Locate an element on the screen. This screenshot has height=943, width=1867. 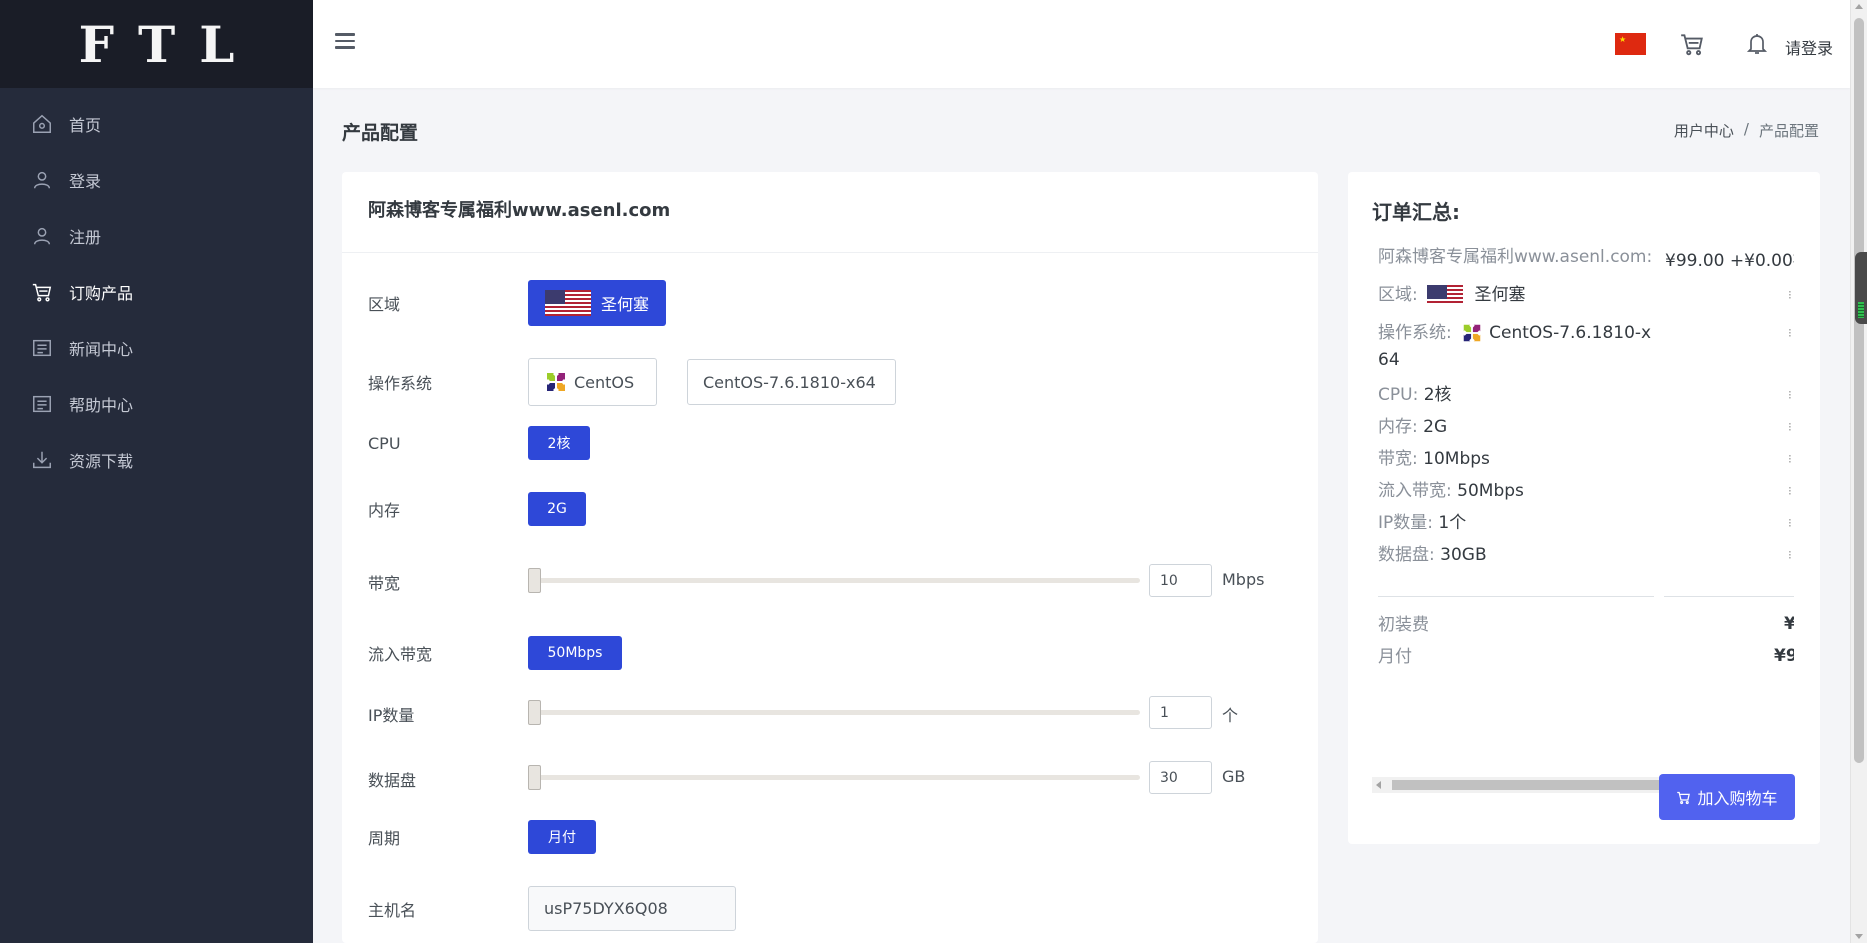
summary-monthly-price: ¥9 is located at coordinates (1784, 656).